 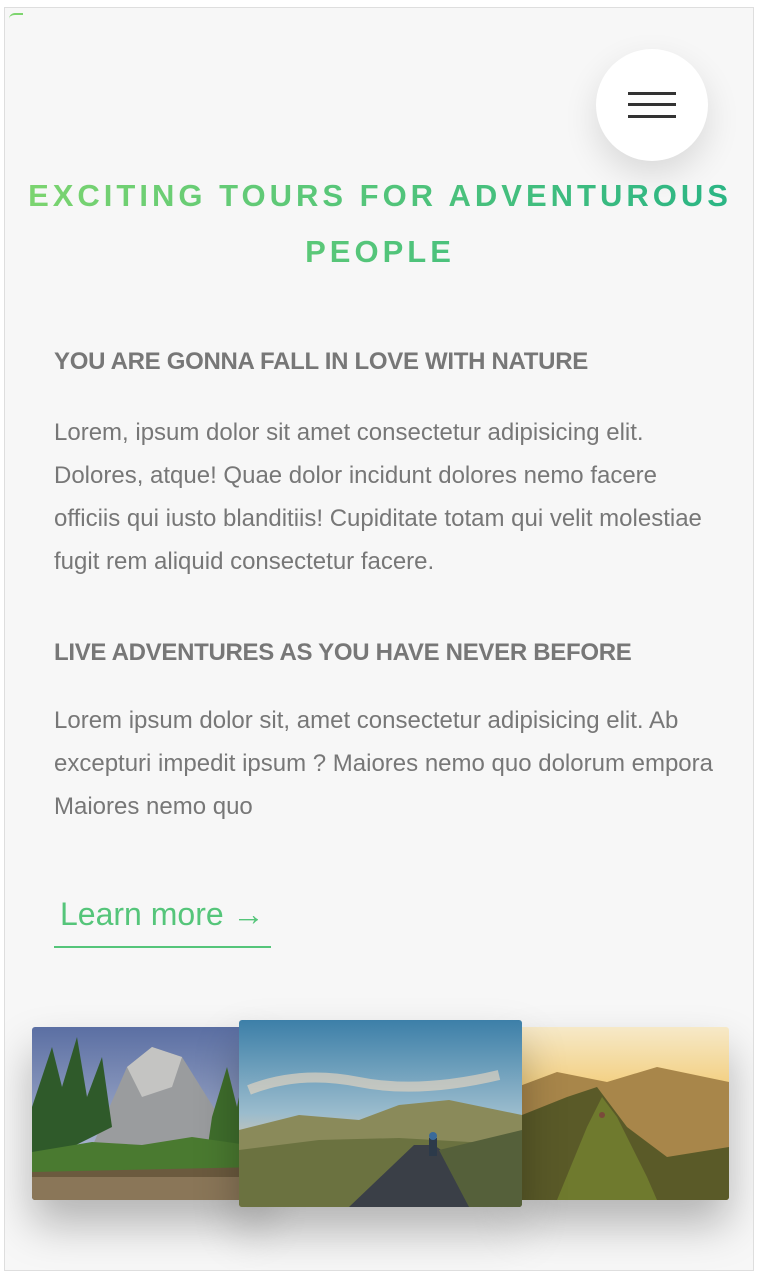 What do you see at coordinates (162, 920) in the screenshot?
I see `learn-more-link: Learn more →` at bounding box center [162, 920].